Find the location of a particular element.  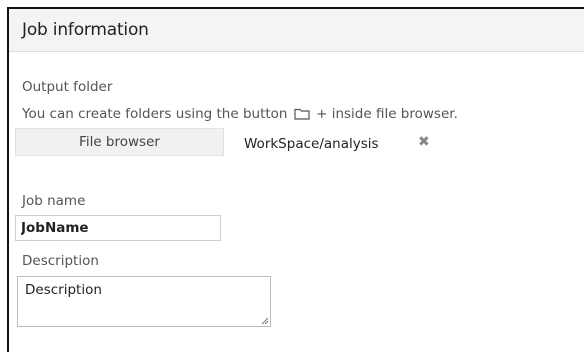

resize-grip-icon is located at coordinates (265, 321).